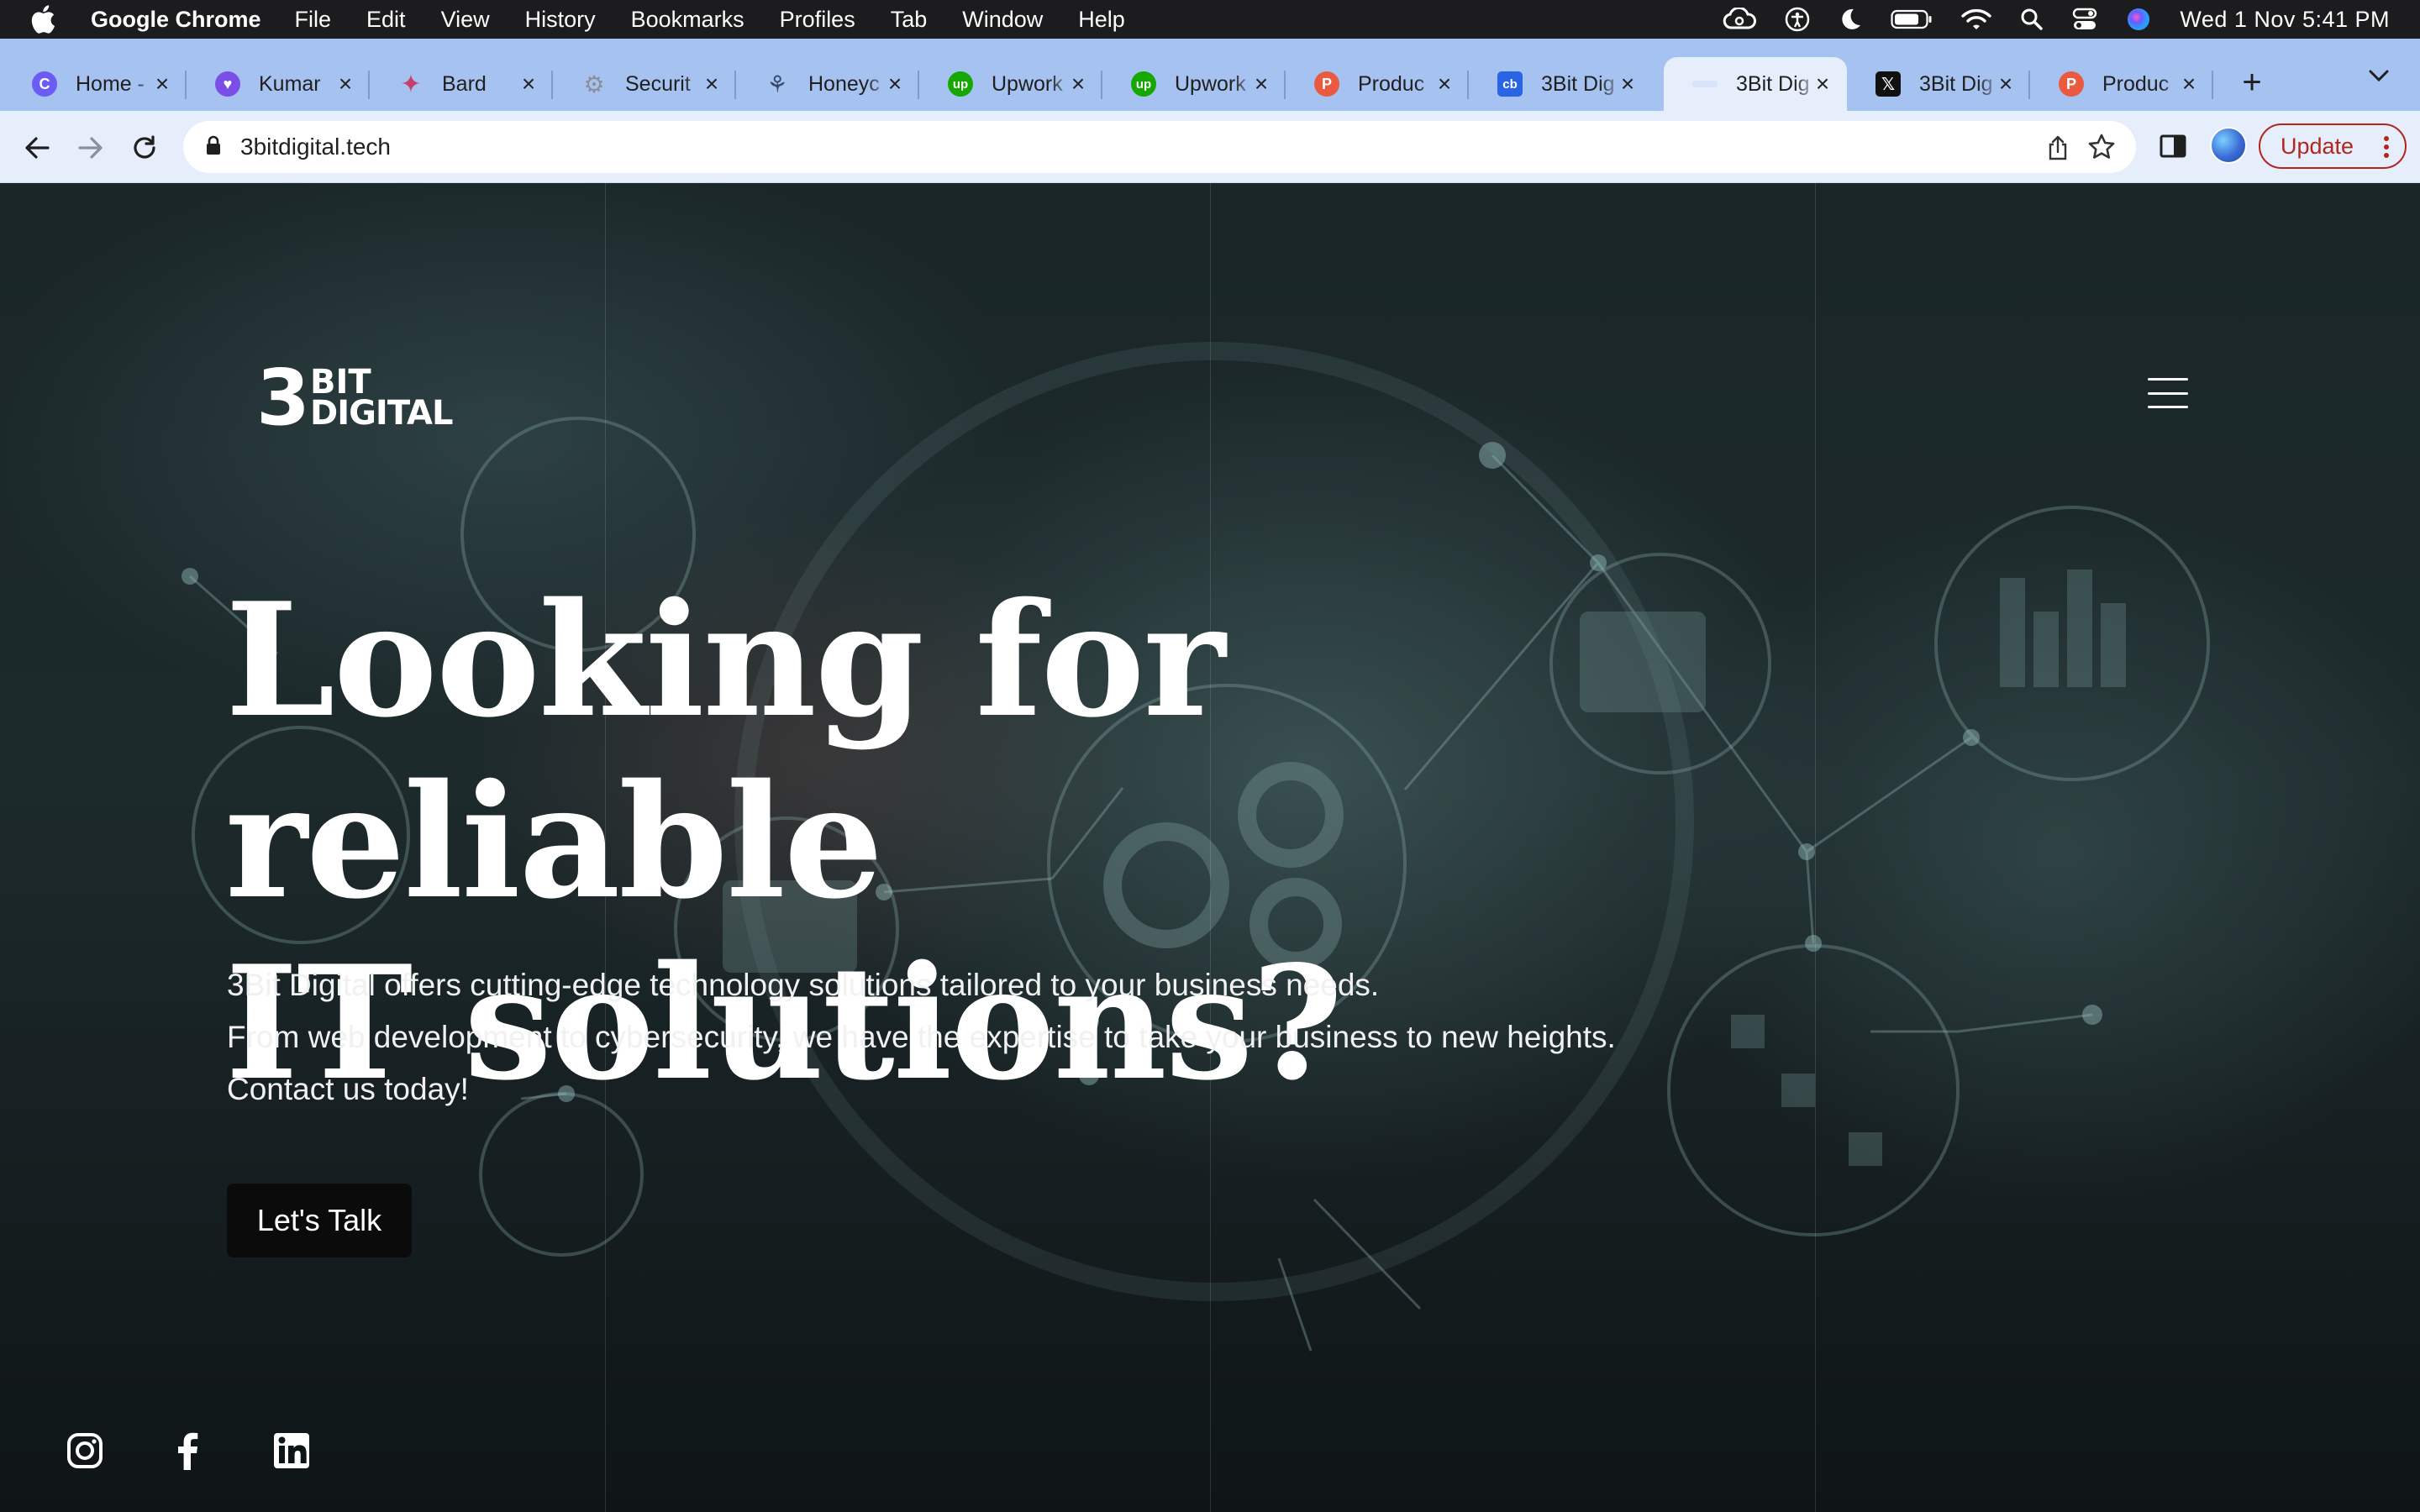  I want to click on x-logo-icon: 𝕏, so click(1888, 84).